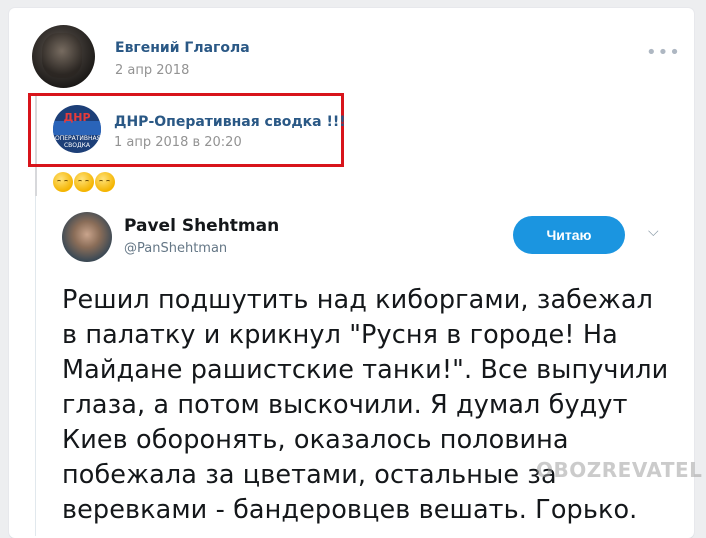 The height and width of the screenshot is (538, 706). Describe the element at coordinates (365, 370) in the screenshot. I see `tweet-line: Майдане рашистские танки!". Все выпучили` at that location.